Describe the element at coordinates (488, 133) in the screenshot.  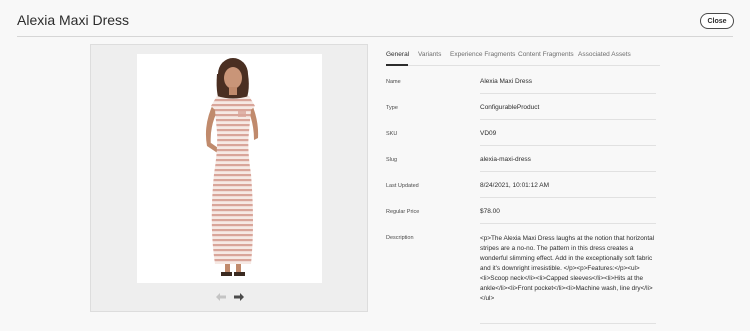
I see `field-value: VD09` at that location.